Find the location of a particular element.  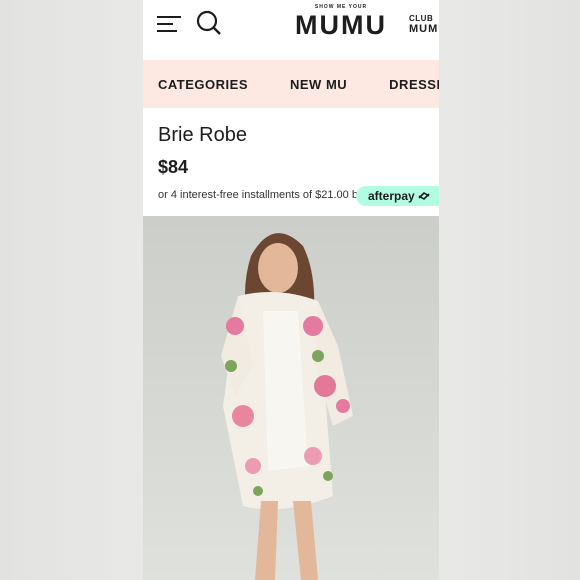

nav-item-categories: CATEGORIES is located at coordinates (203, 84).